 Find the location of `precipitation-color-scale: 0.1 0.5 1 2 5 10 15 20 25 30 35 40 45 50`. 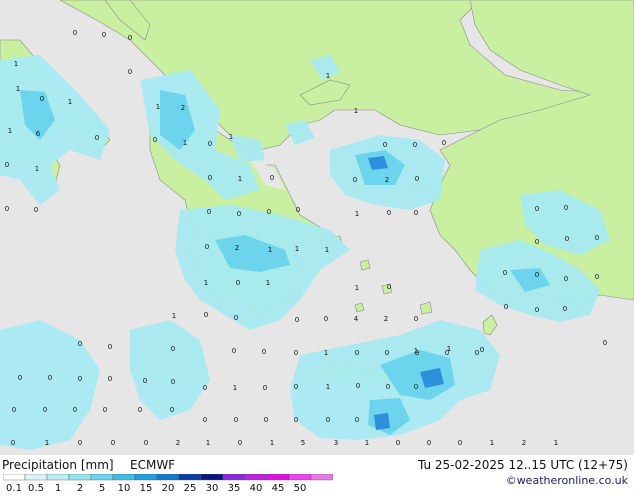

precipitation-color-scale: 0.1 0.5 1 2 5 10 15 20 25 30 35 40 45 50 is located at coordinates (168, 483).